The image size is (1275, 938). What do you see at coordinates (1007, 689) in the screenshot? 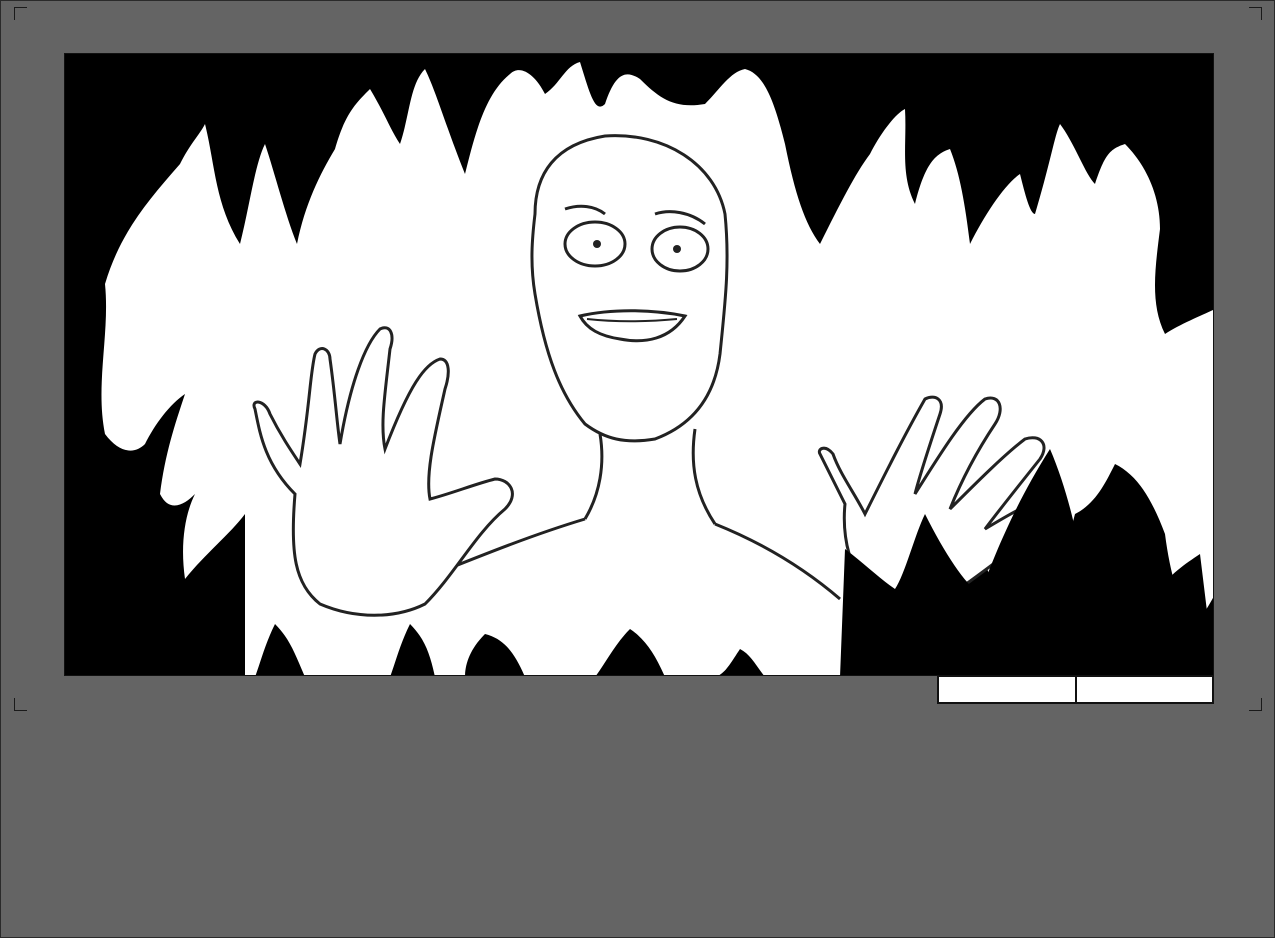
I see `panel-number-field` at bounding box center [1007, 689].